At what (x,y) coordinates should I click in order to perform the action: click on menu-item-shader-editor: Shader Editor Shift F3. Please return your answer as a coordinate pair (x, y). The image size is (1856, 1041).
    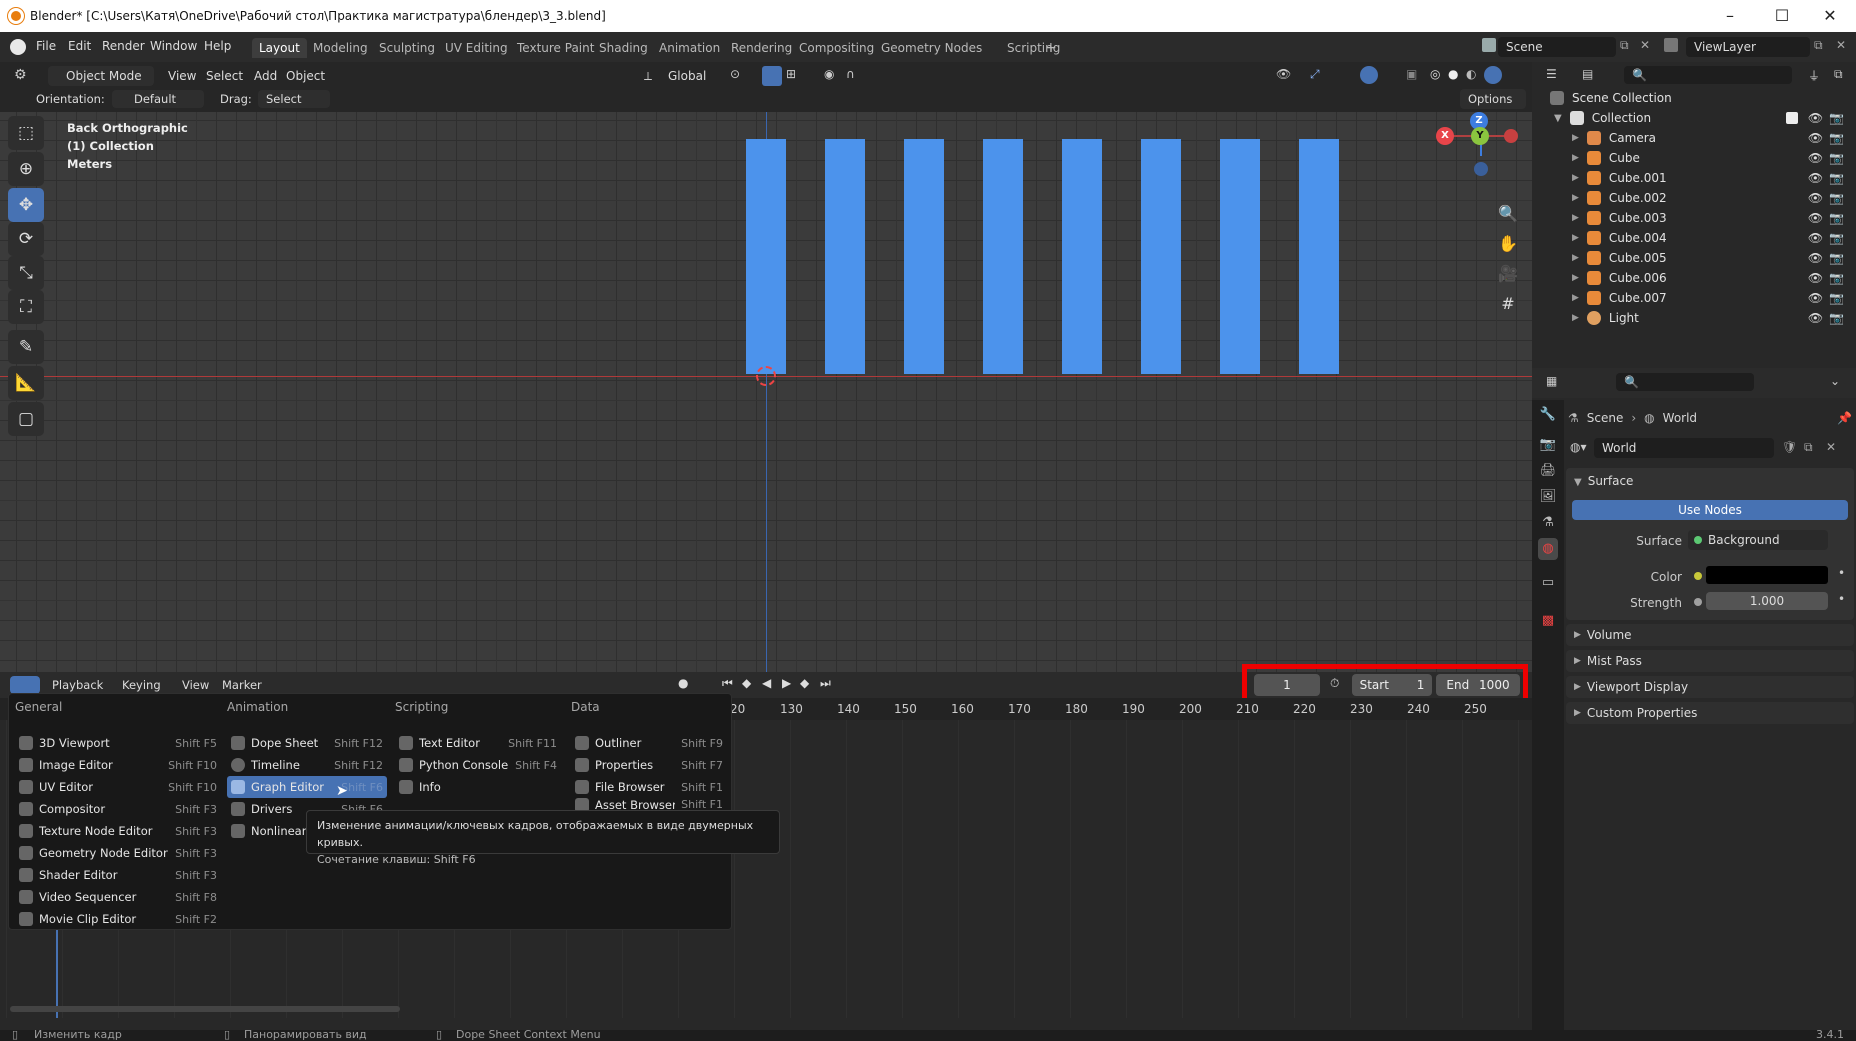
    Looking at the image, I should click on (118, 875).